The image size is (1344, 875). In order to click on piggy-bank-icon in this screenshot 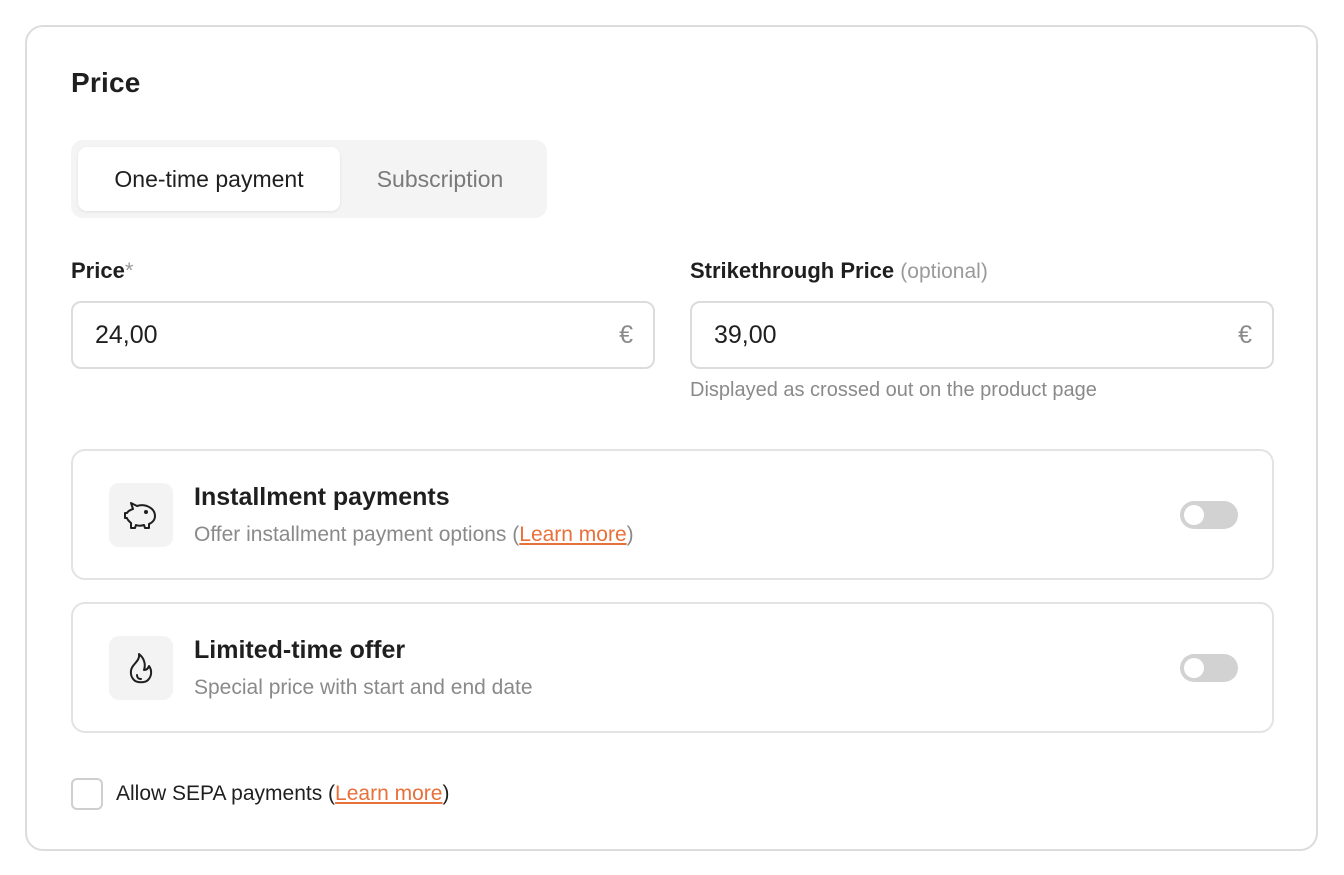, I will do `click(141, 515)`.